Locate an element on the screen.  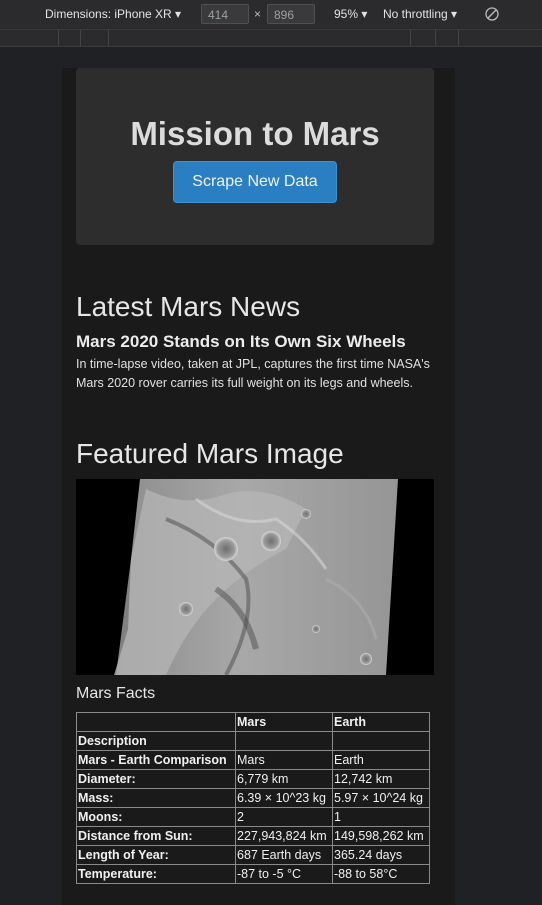
width-input: 414 is located at coordinates (225, 14).